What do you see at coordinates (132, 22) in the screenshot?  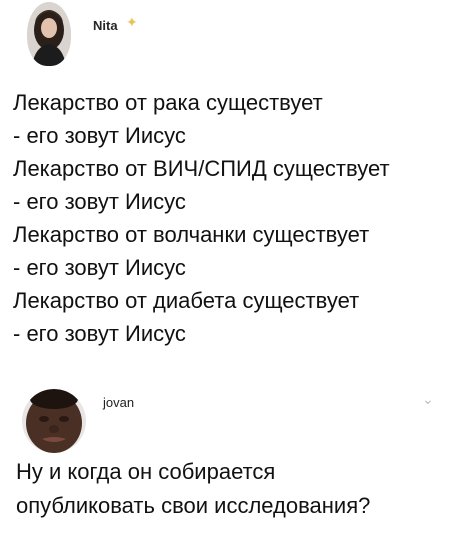 I see `sparkle-icon: ✦` at bounding box center [132, 22].